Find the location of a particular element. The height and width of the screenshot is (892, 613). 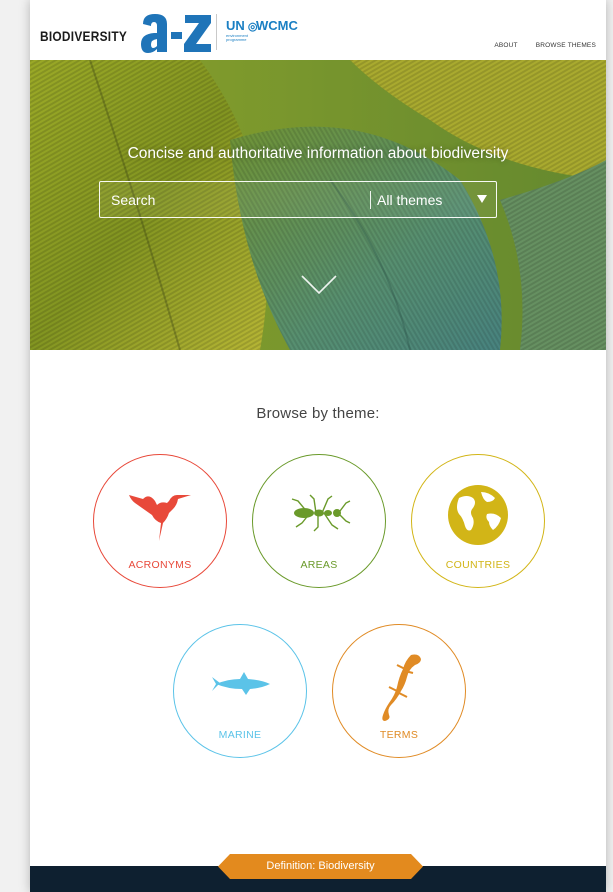

theme-countries: COUNTRIES is located at coordinates (478, 521).